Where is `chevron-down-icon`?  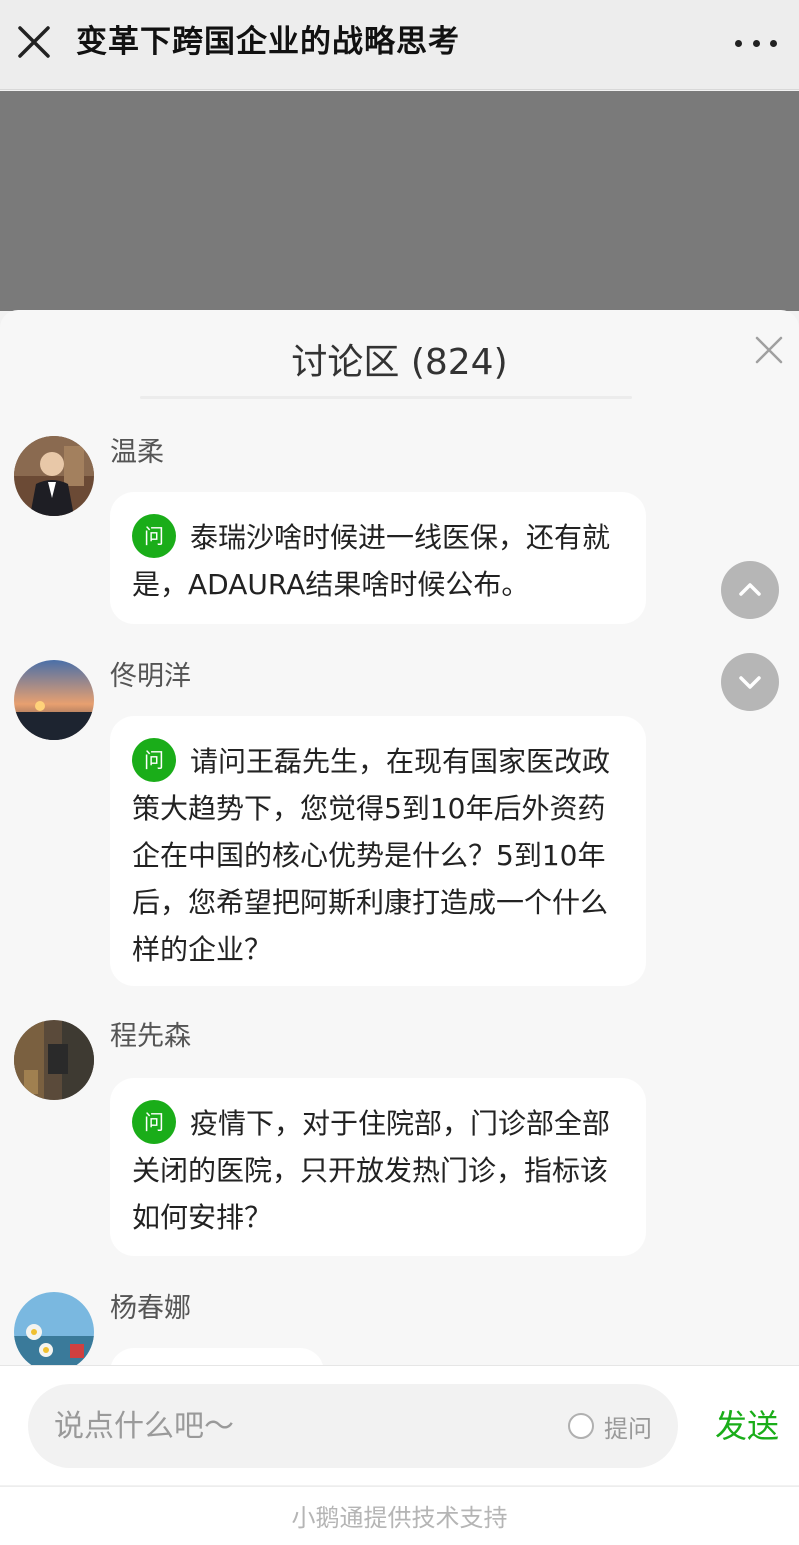 chevron-down-icon is located at coordinates (750, 682).